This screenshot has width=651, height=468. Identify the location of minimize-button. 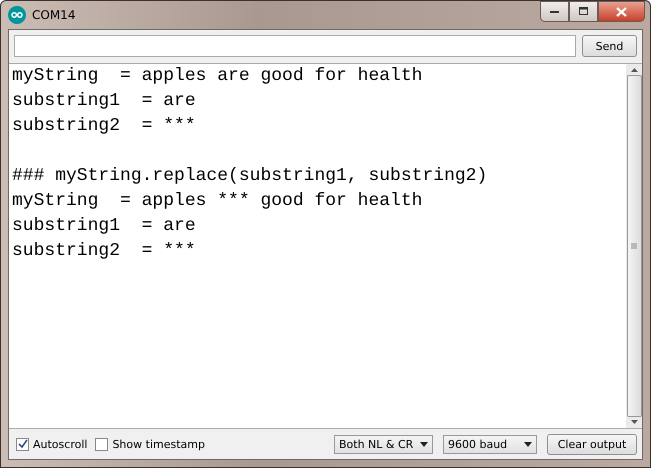
(554, 11).